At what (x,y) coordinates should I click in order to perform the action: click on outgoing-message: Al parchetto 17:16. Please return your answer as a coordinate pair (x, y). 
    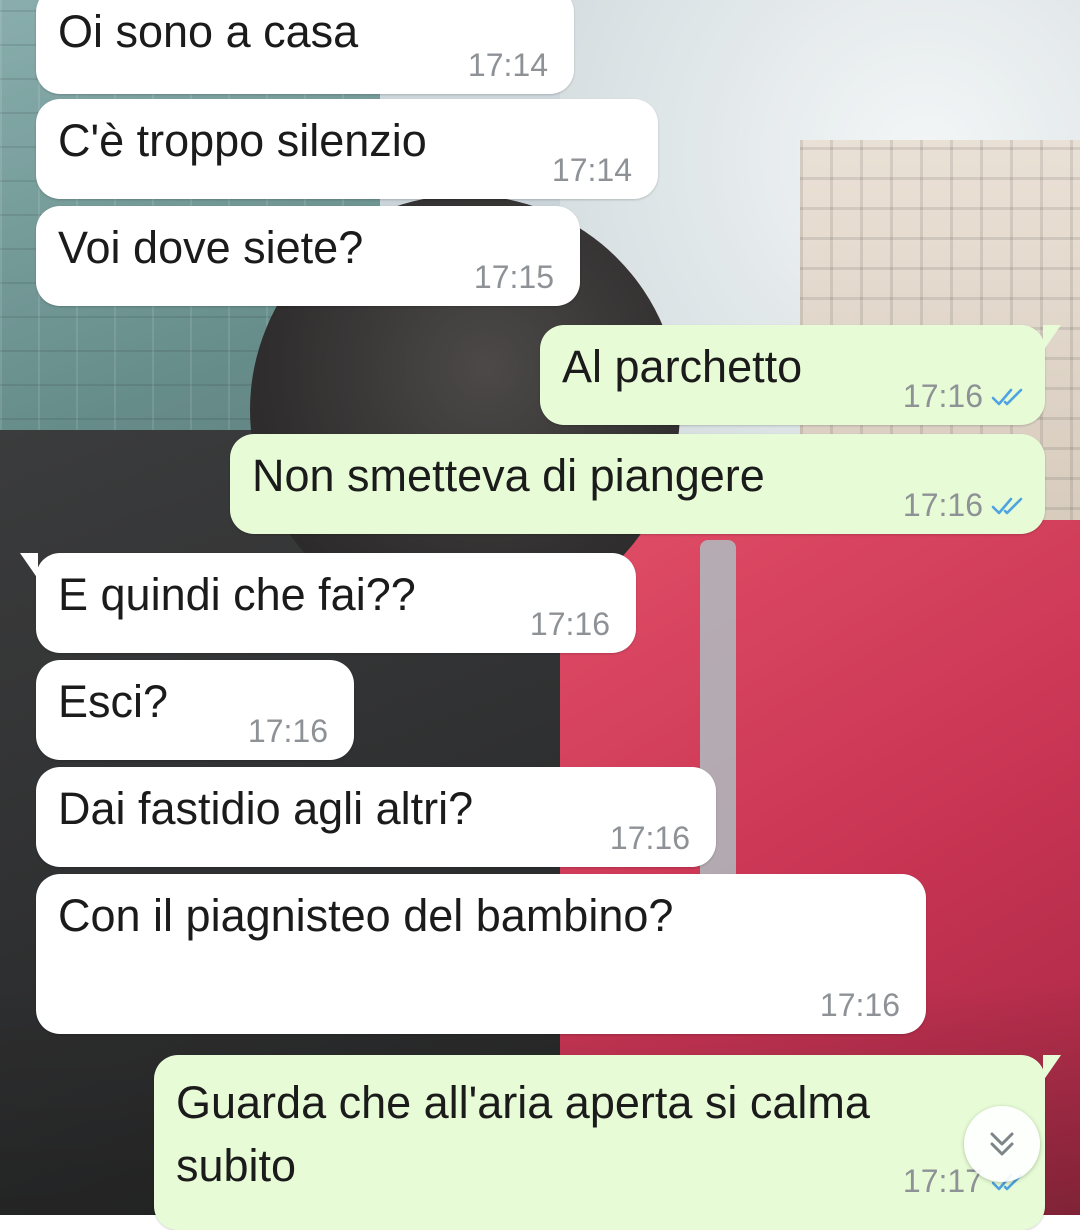
    Looking at the image, I should click on (800, 375).